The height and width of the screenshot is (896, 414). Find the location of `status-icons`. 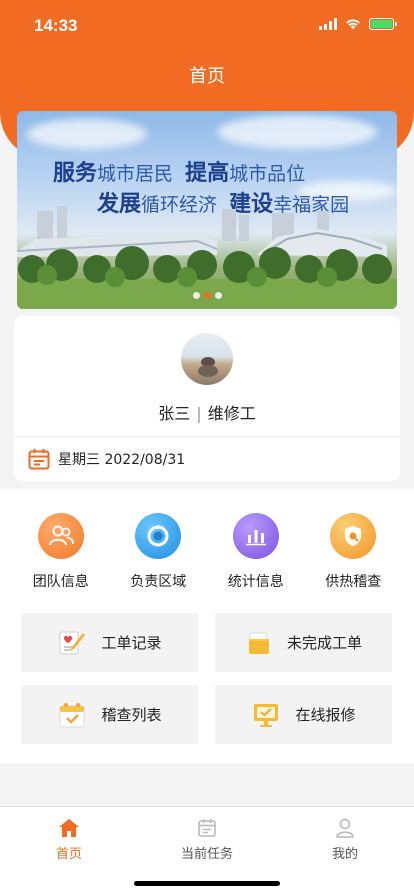

status-icons is located at coordinates (358, 24).